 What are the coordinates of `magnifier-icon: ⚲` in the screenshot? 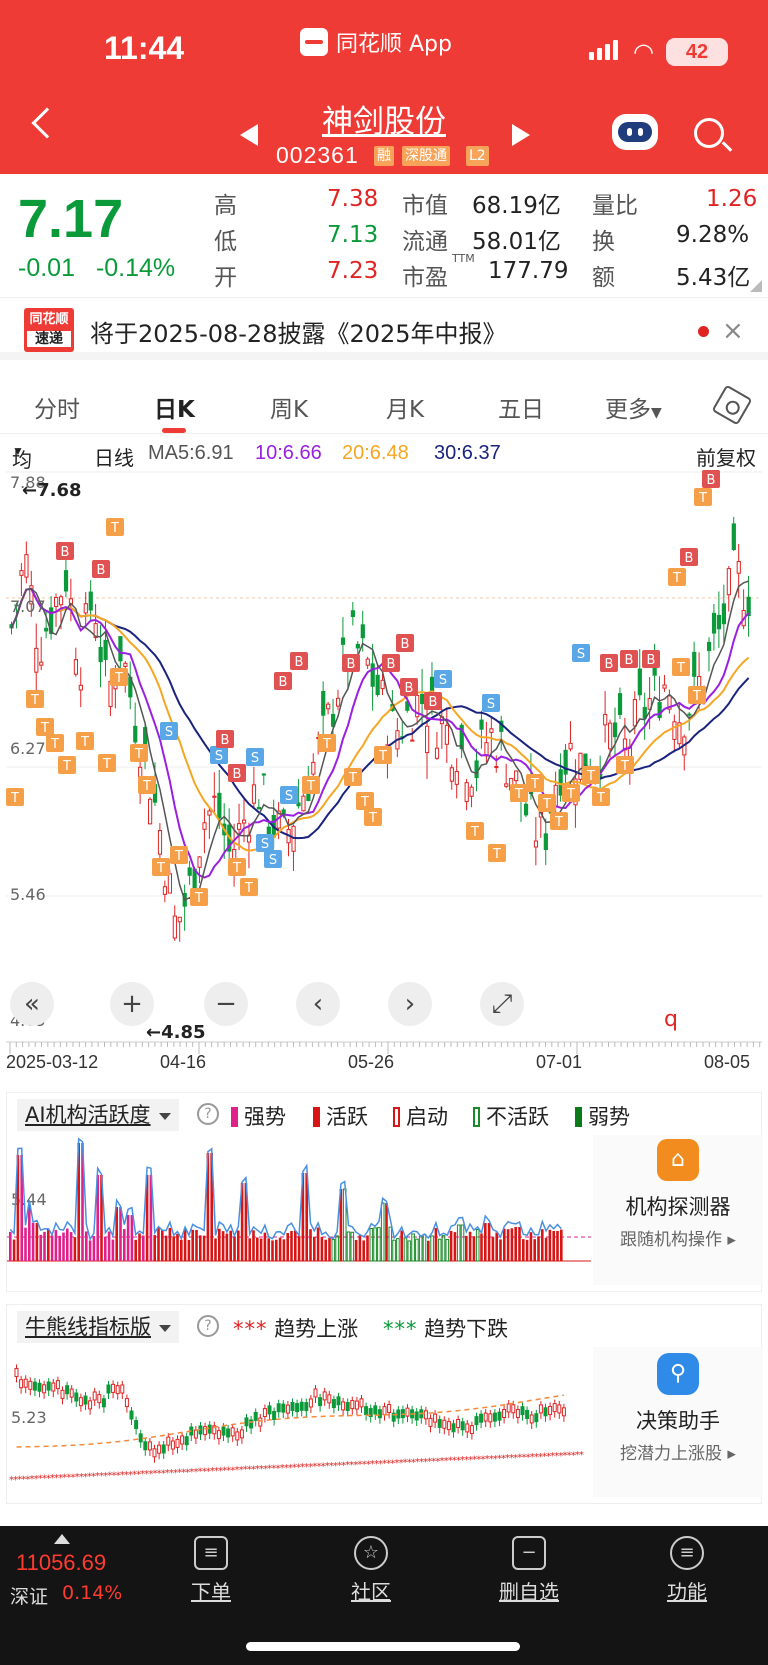 It's located at (678, 1374).